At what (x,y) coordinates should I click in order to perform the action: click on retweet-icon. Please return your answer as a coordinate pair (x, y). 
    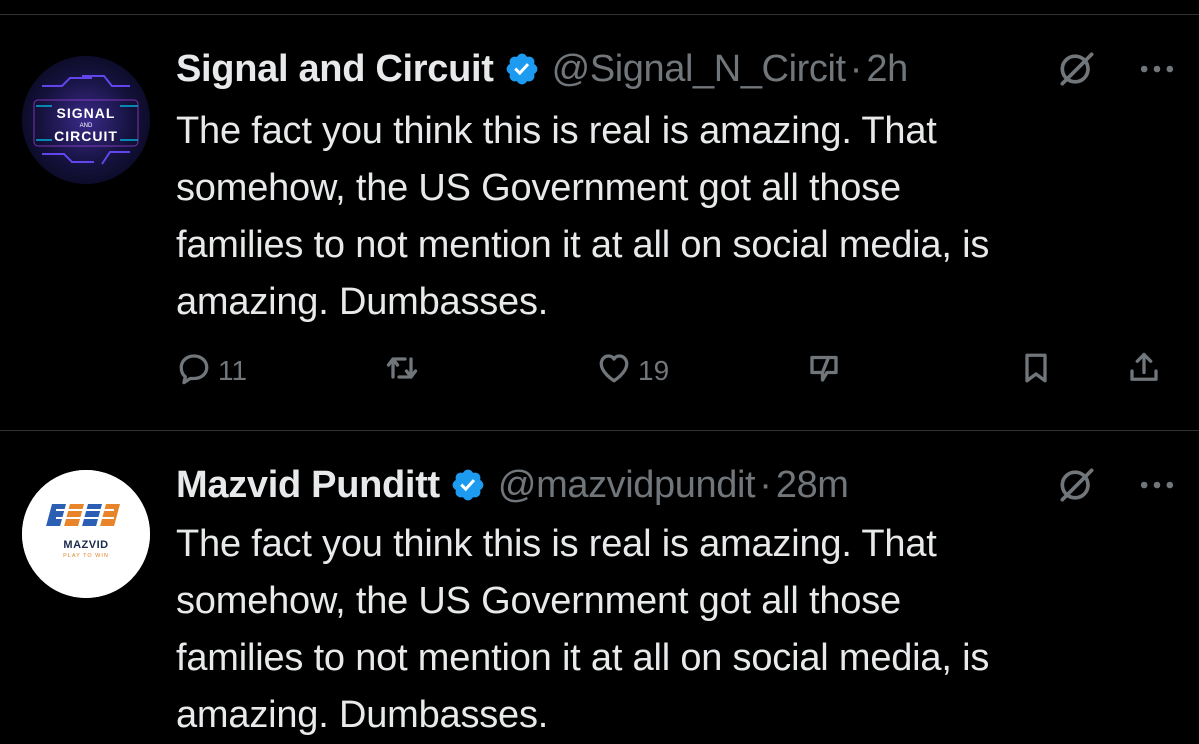
    Looking at the image, I should click on (402, 371).